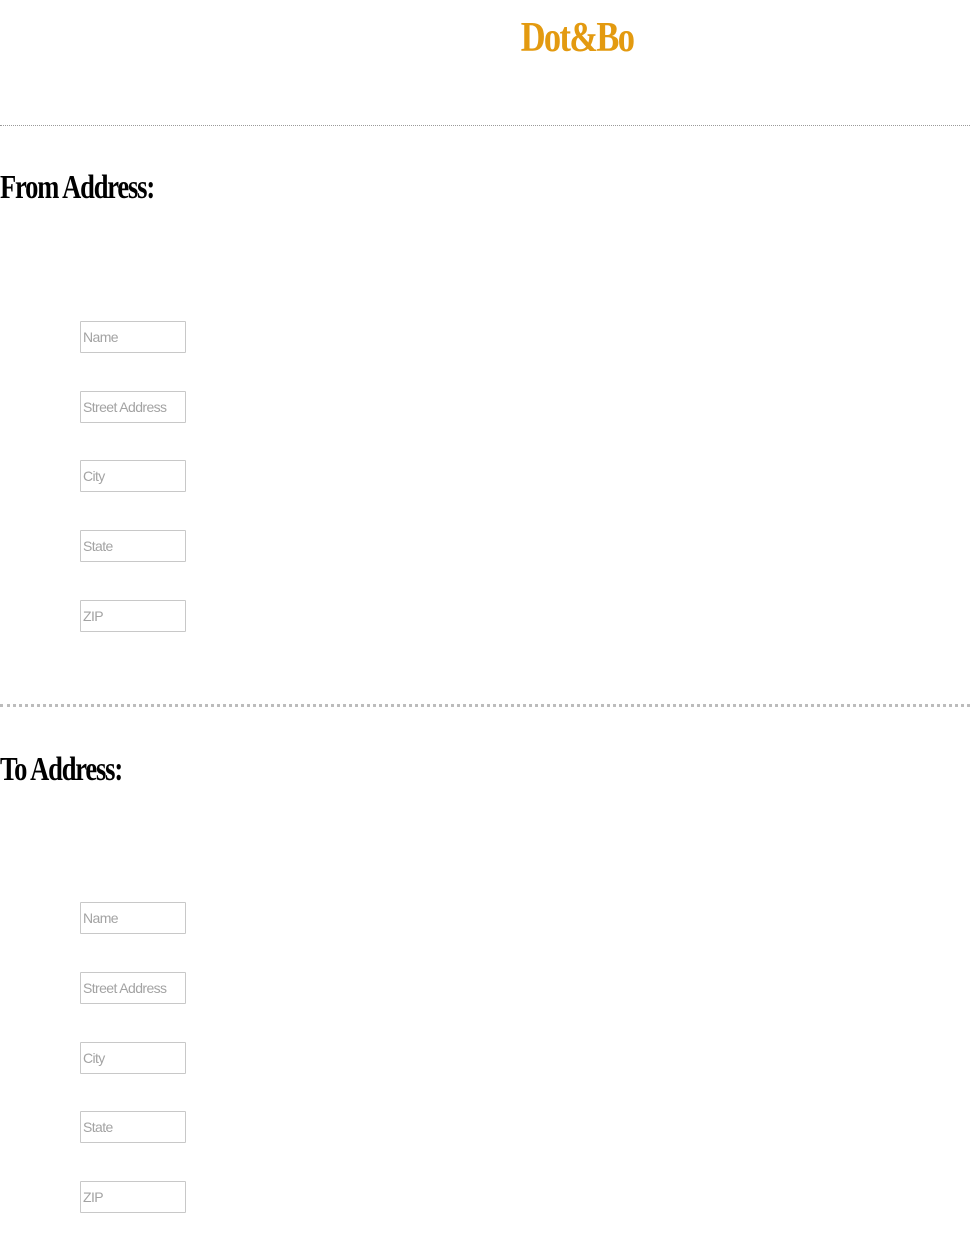 This screenshot has height=1260, width=970. Describe the element at coordinates (485, 705) in the screenshot. I see `section-divider` at that location.